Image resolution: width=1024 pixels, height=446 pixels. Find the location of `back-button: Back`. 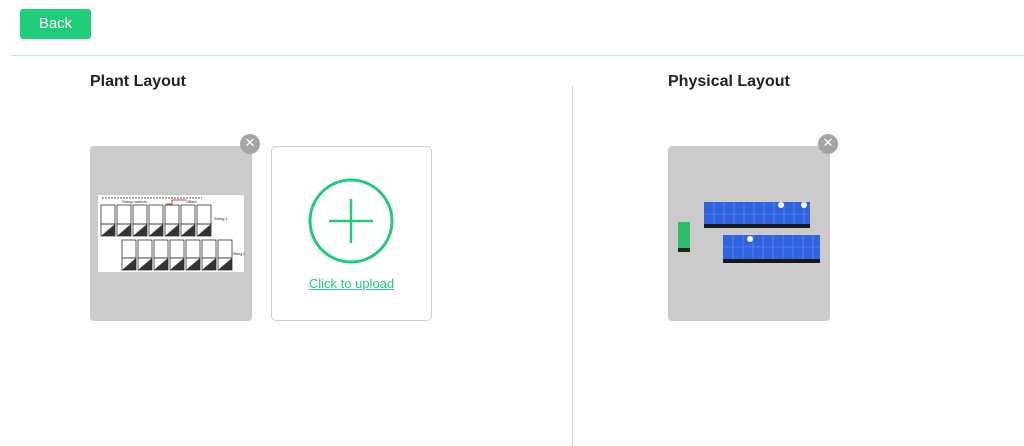

back-button: Back is located at coordinates (55, 24).